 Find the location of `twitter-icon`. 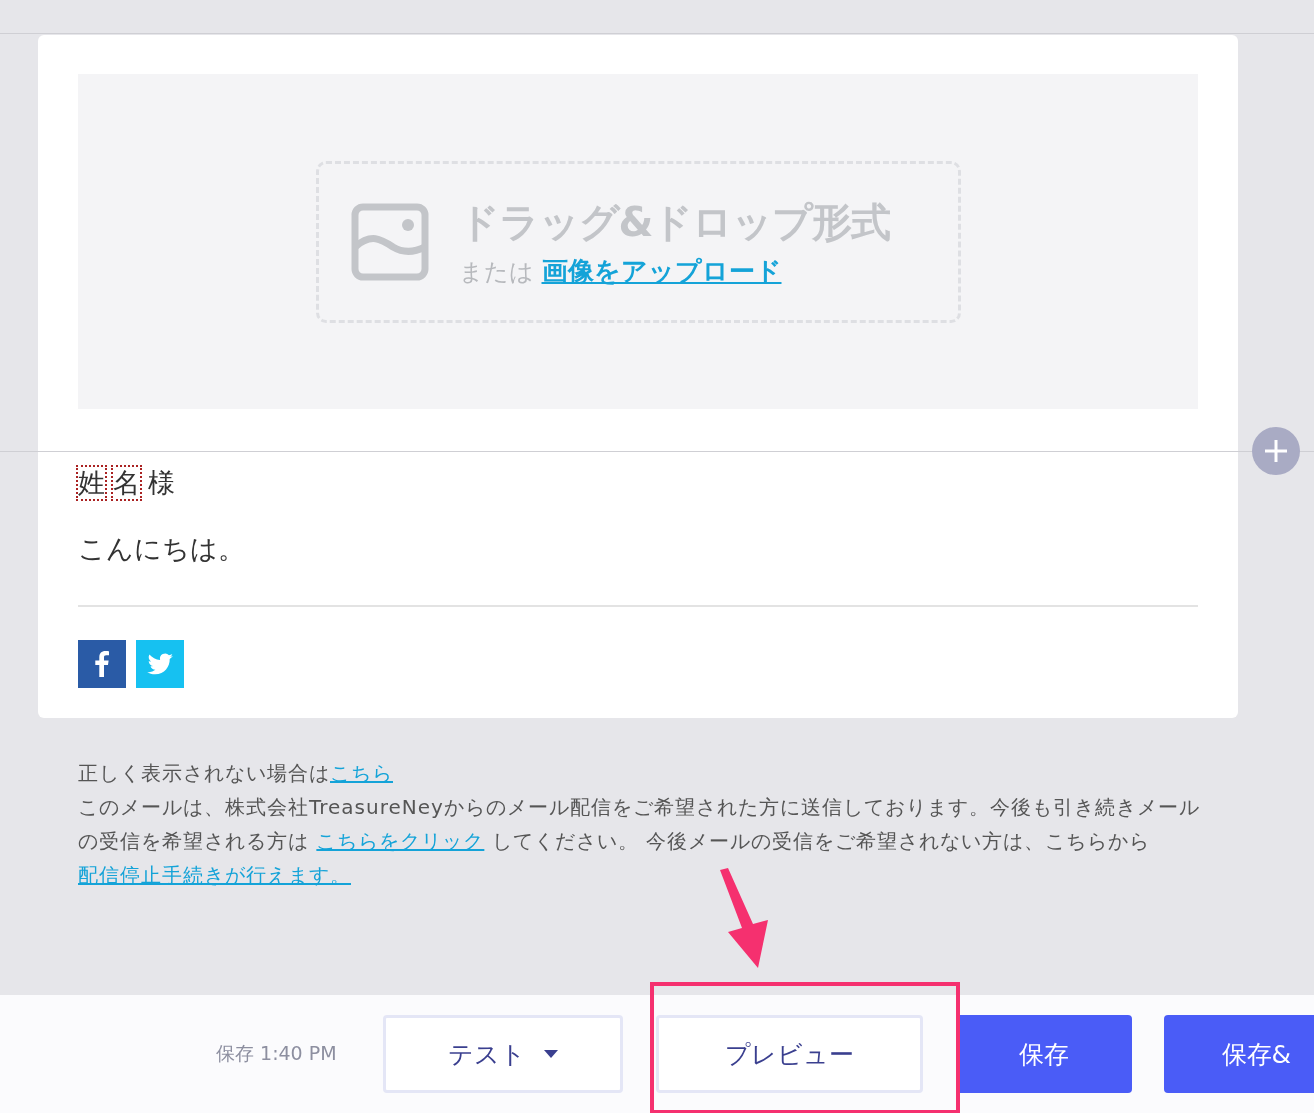

twitter-icon is located at coordinates (160, 664).